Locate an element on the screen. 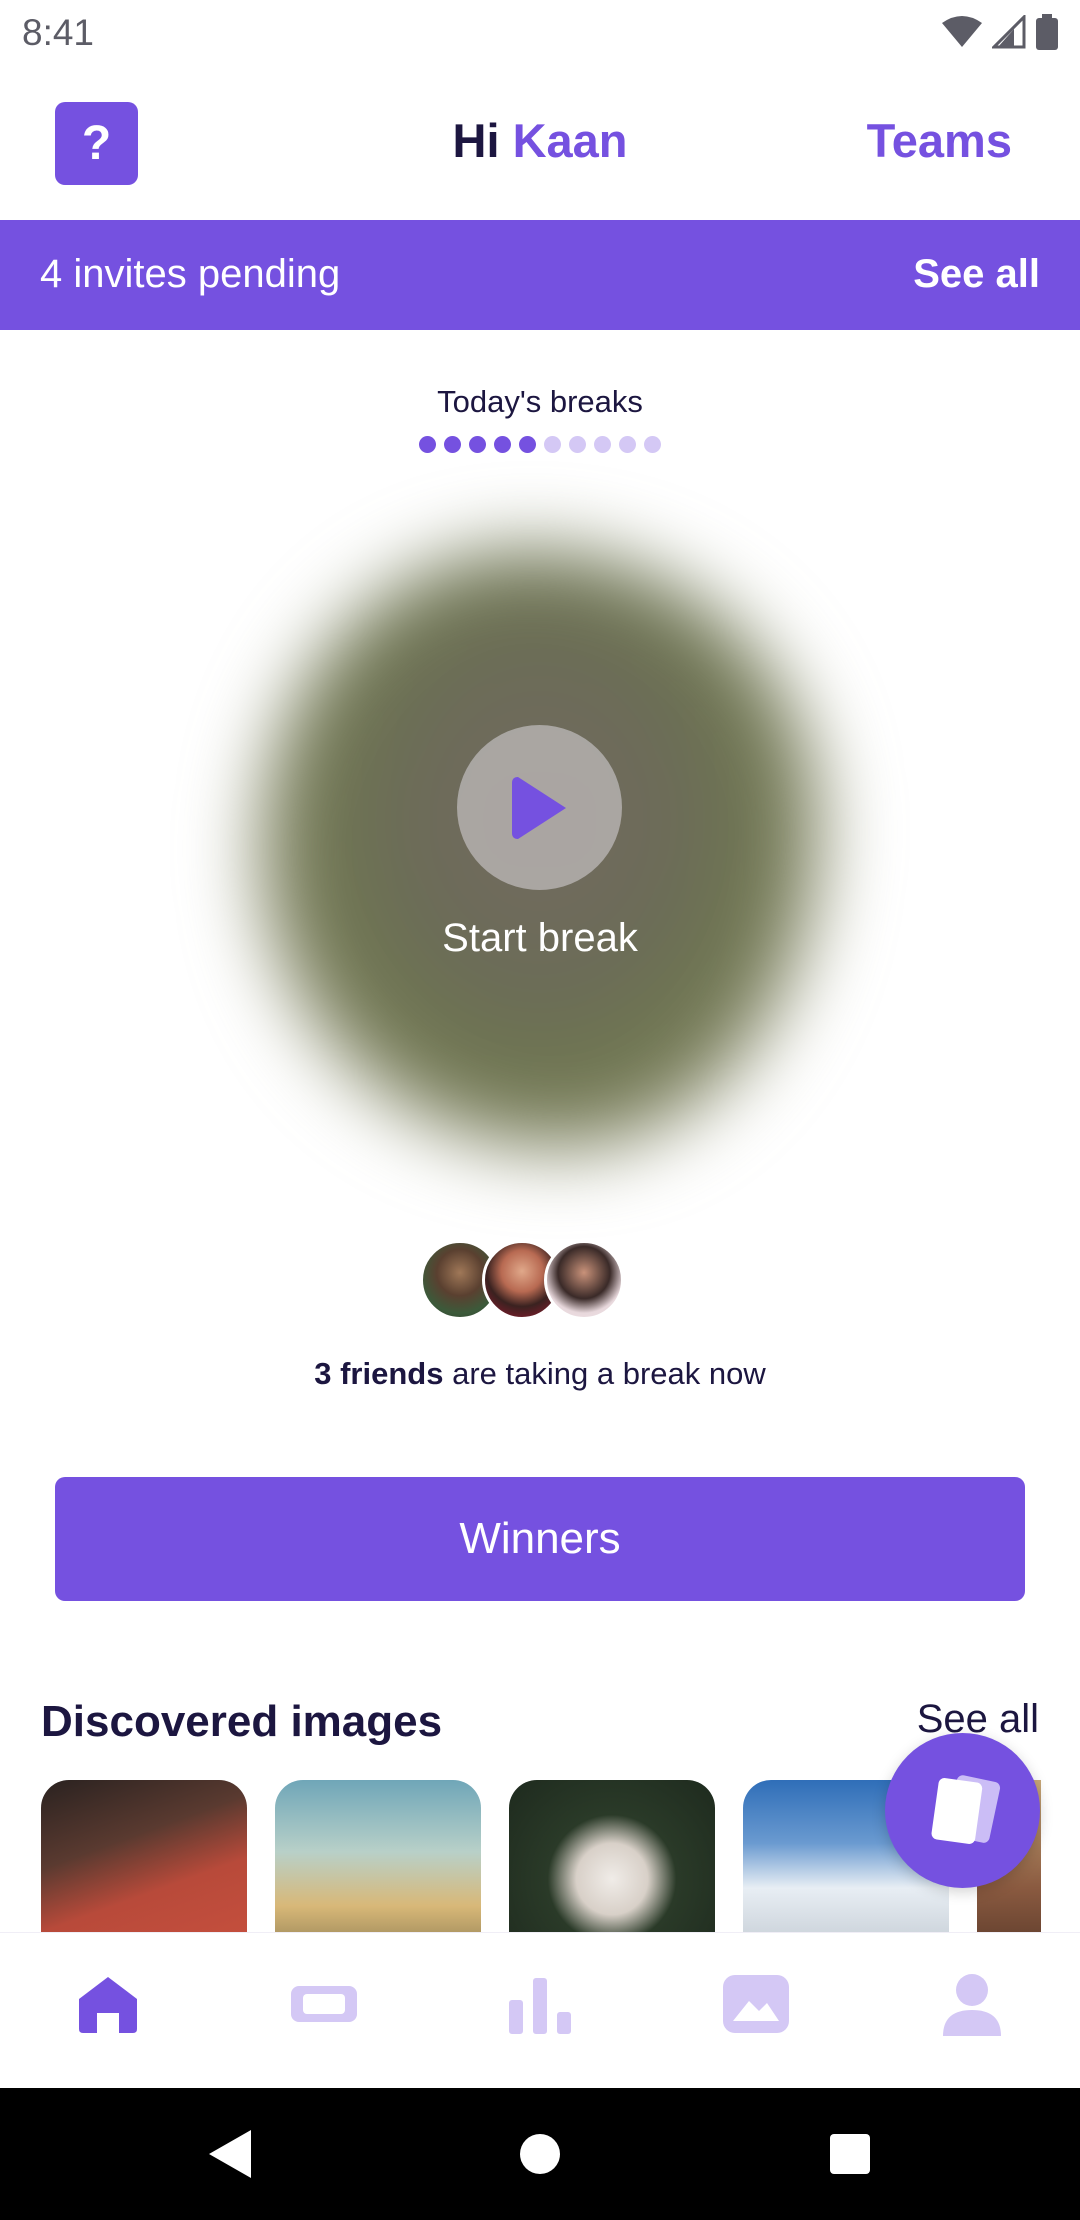 This screenshot has height=2220, width=1080. home-circle-icon is located at coordinates (540, 2154).